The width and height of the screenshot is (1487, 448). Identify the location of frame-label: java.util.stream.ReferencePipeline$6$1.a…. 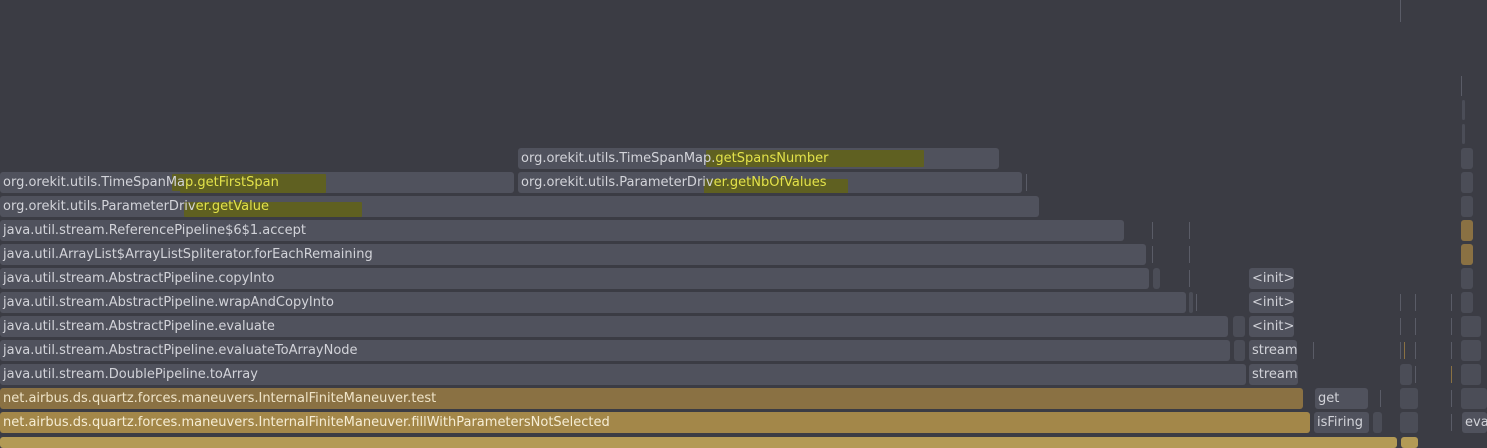
(154, 230).